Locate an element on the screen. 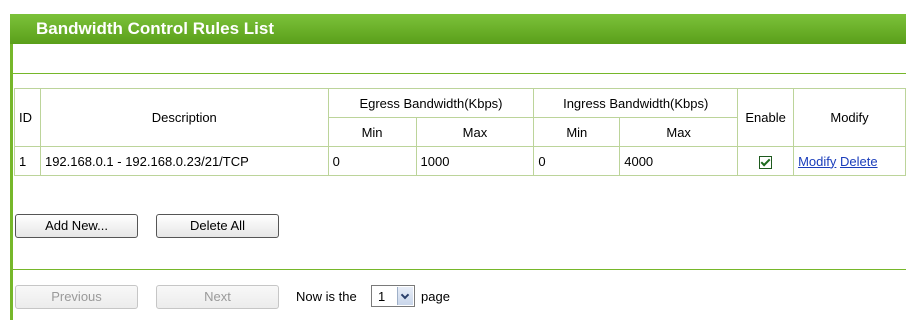 Image resolution: width=906 pixels, height=320 pixels. next-button: Next is located at coordinates (217, 297).